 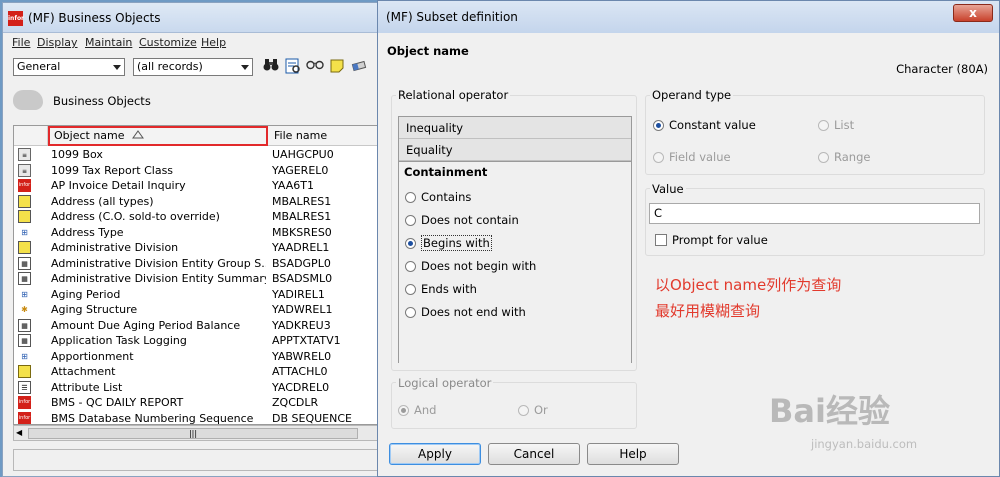 I want to click on file-name-cell: YADIREL1, so click(x=298, y=294).